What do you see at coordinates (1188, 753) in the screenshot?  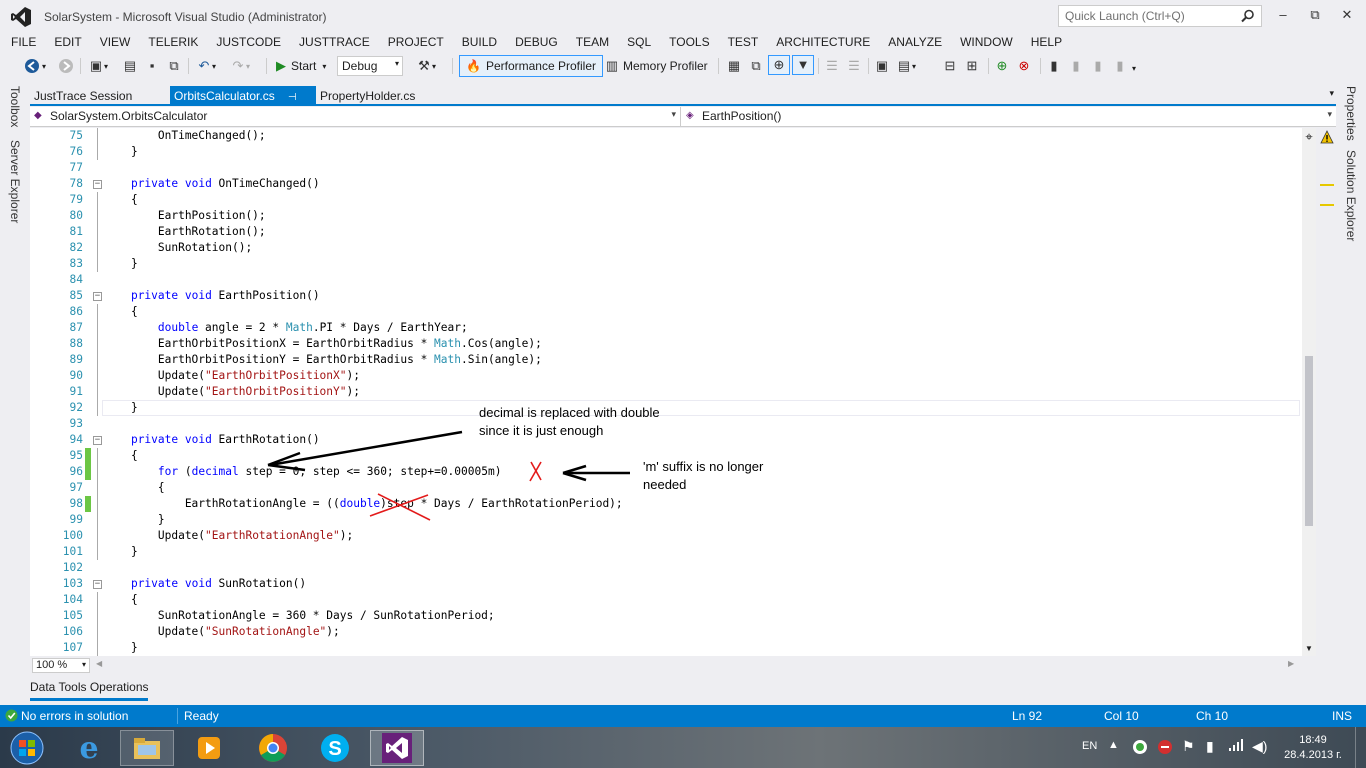 I see `action-center-flag-icon: ⚑` at bounding box center [1188, 753].